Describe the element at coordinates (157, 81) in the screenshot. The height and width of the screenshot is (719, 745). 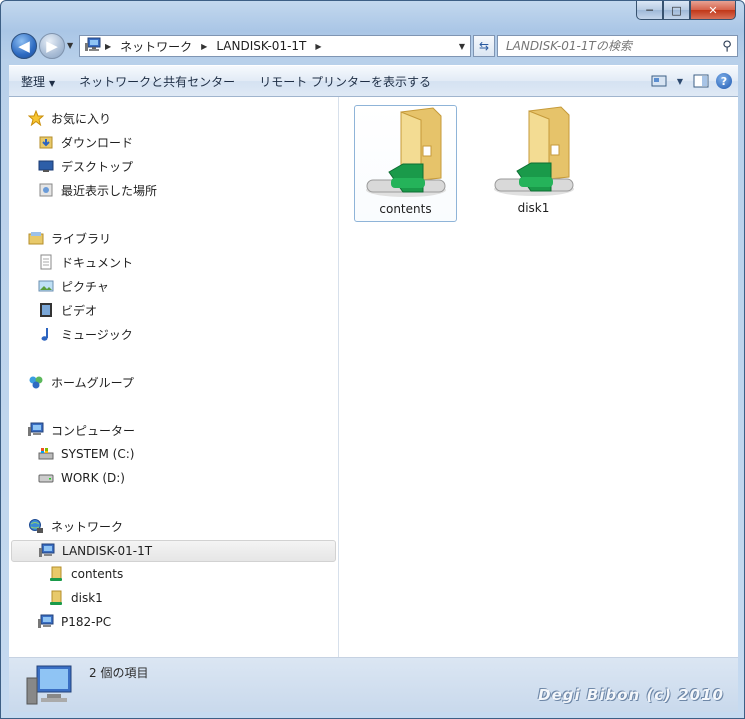
I see `network-center-button: ネットワークと共有センター` at that location.